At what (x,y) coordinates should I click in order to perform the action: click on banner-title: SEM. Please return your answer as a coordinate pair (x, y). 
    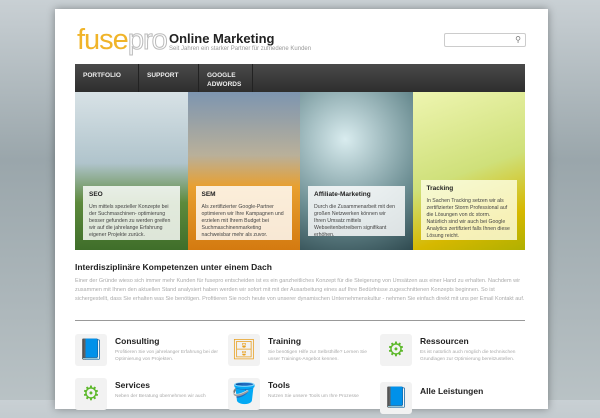
    Looking at the image, I should click on (208, 194).